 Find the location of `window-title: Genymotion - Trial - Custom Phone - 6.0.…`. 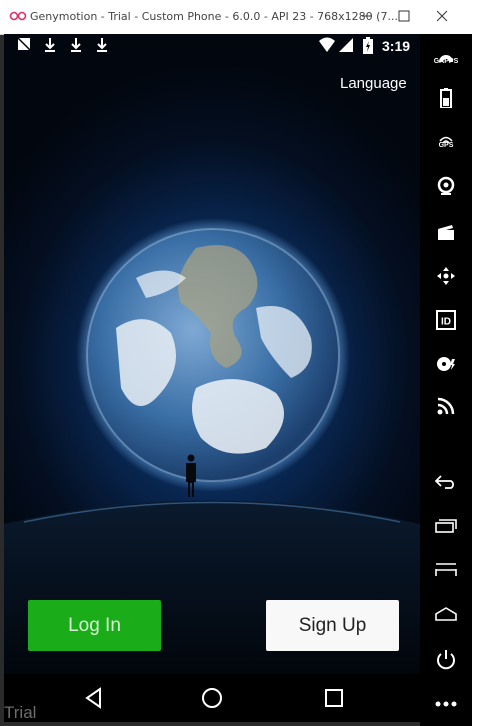

window-title: Genymotion - Trial - Custom Phone - 6.0.… is located at coordinates (214, 16).